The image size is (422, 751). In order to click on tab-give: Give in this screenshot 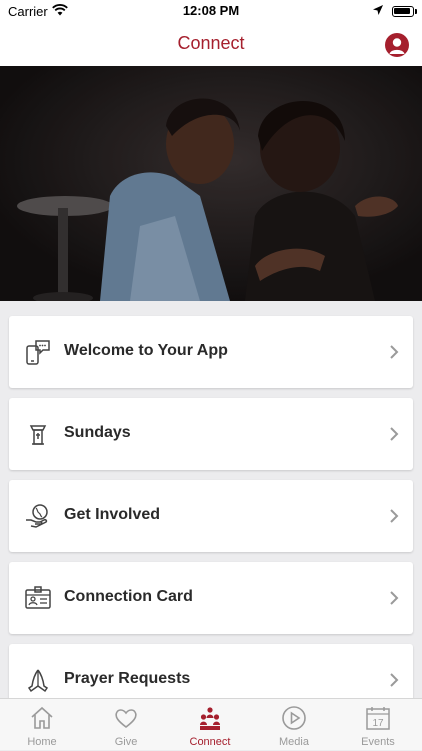, I will do `click(126, 725)`.